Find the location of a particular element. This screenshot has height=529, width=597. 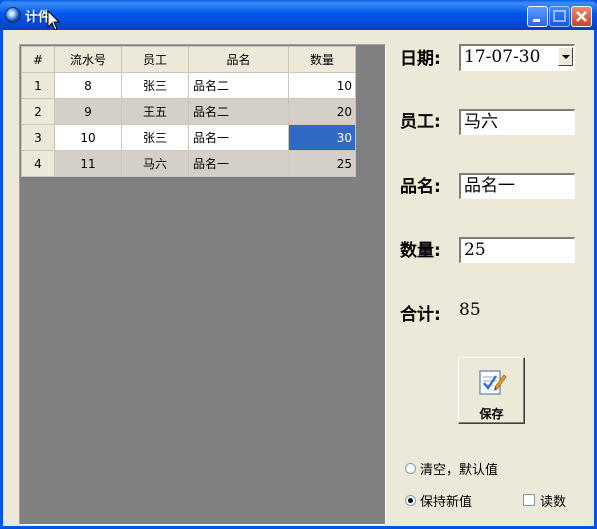

save-button-label: 保存 is located at coordinates (491, 414).